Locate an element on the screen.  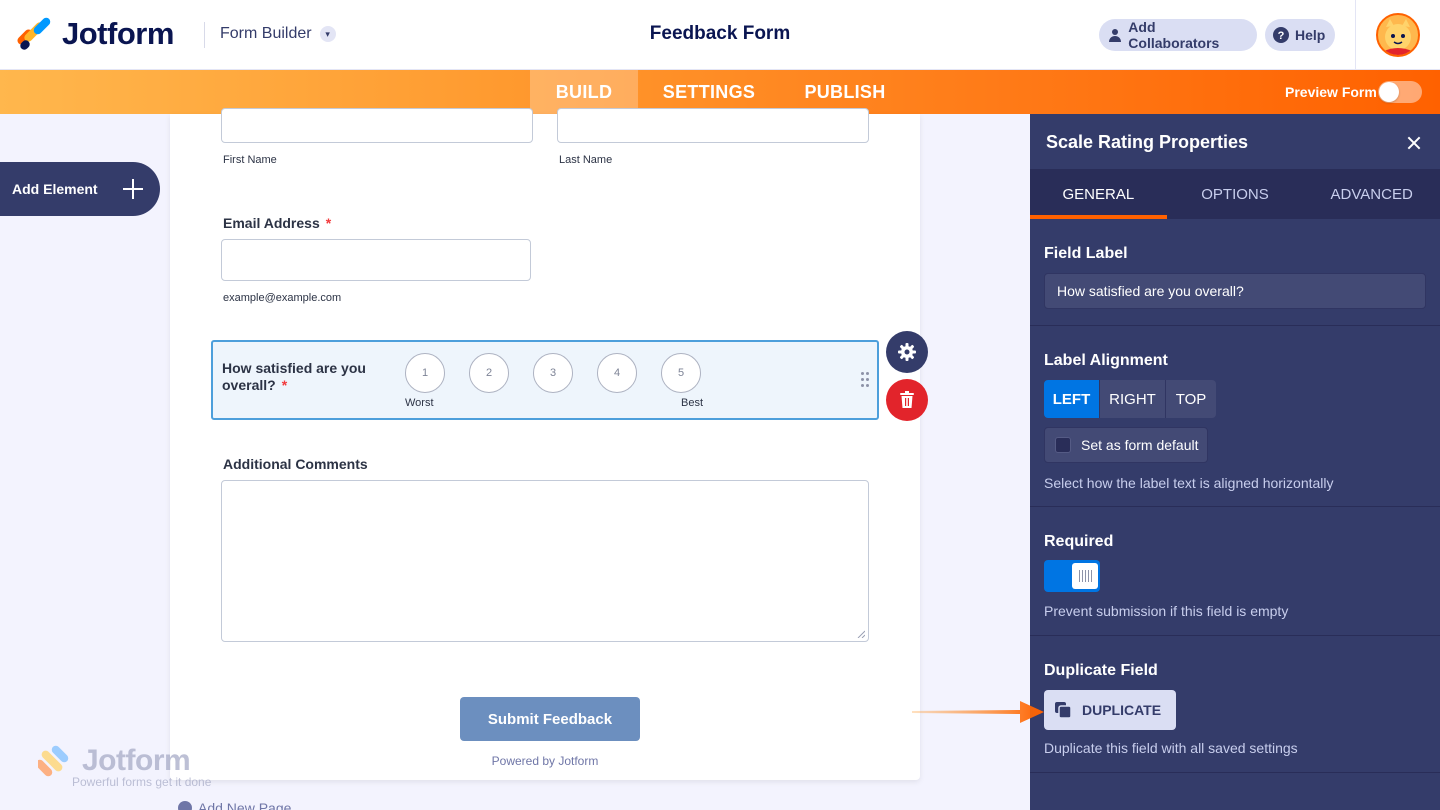
avatar is located at coordinates (1398, 35).